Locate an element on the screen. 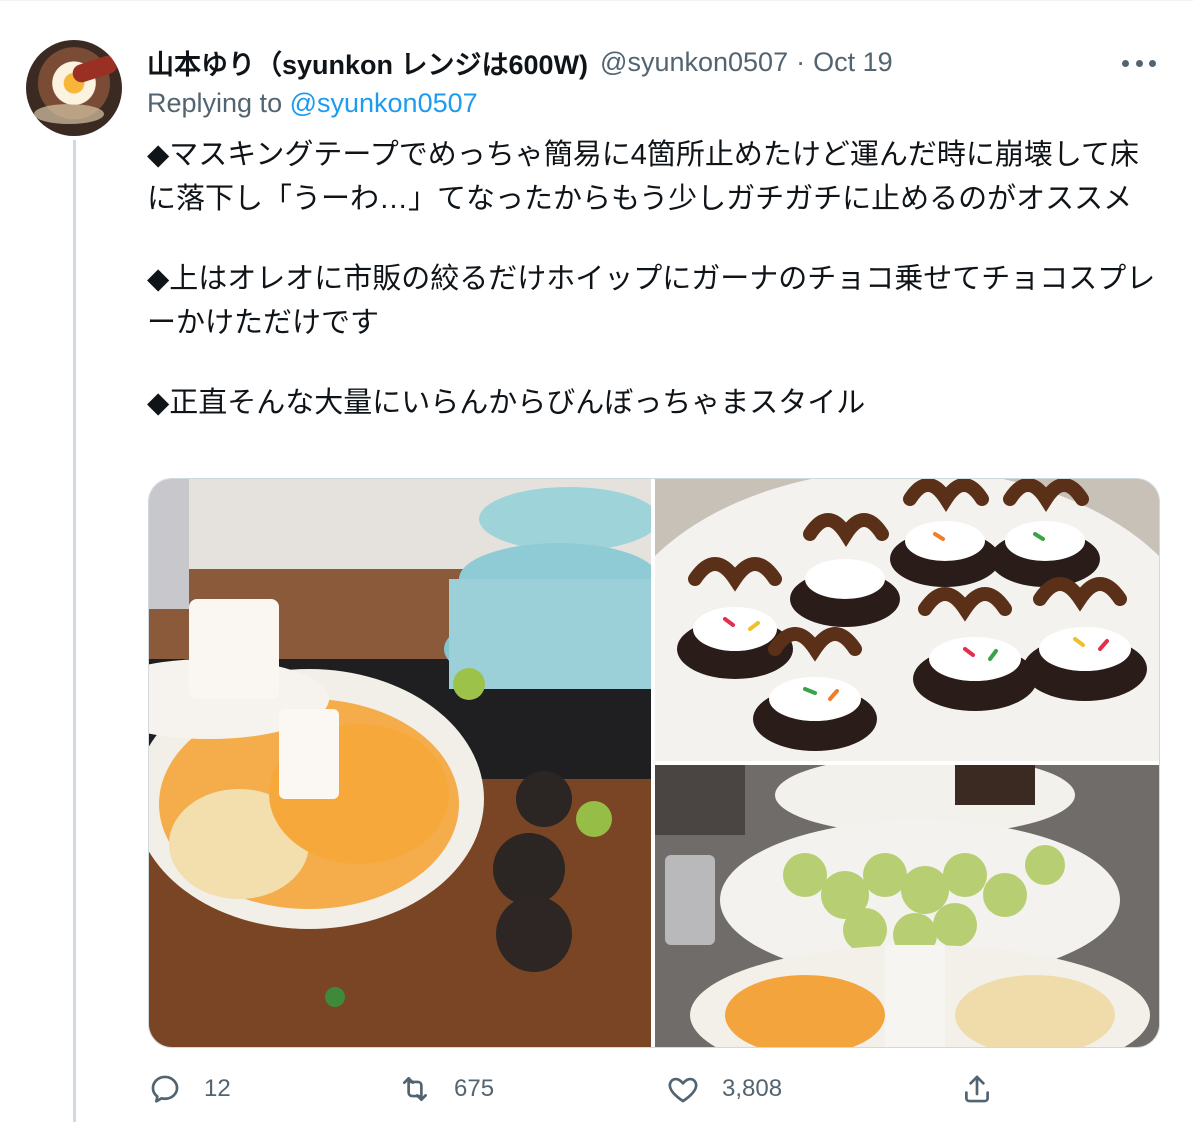 The height and width of the screenshot is (1122, 1193). tweet-date: Oct 19 is located at coordinates (853, 62).